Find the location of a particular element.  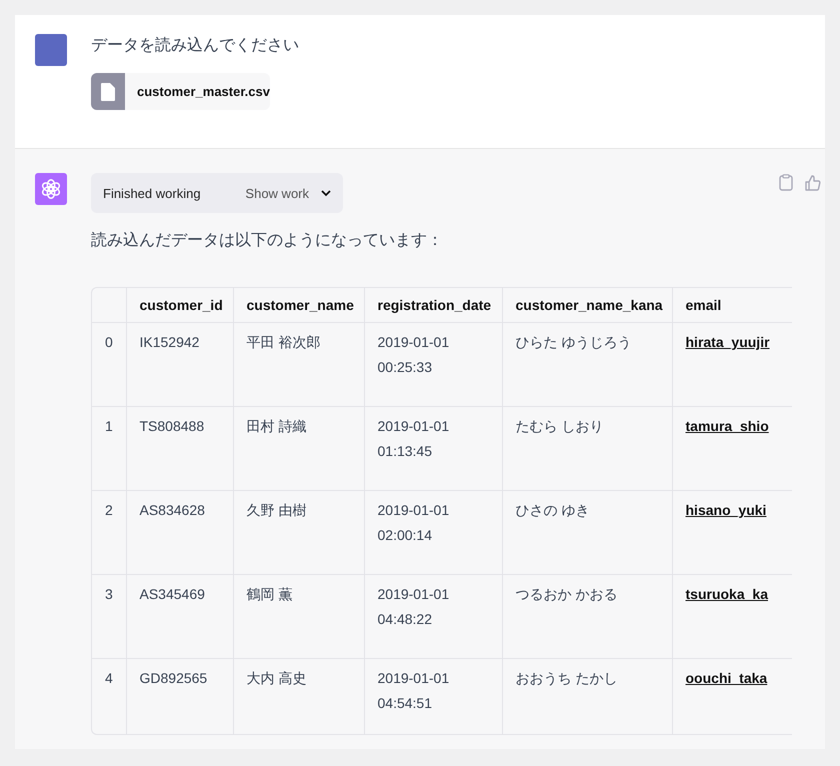

table-cell: つるおか かおる is located at coordinates (587, 616).